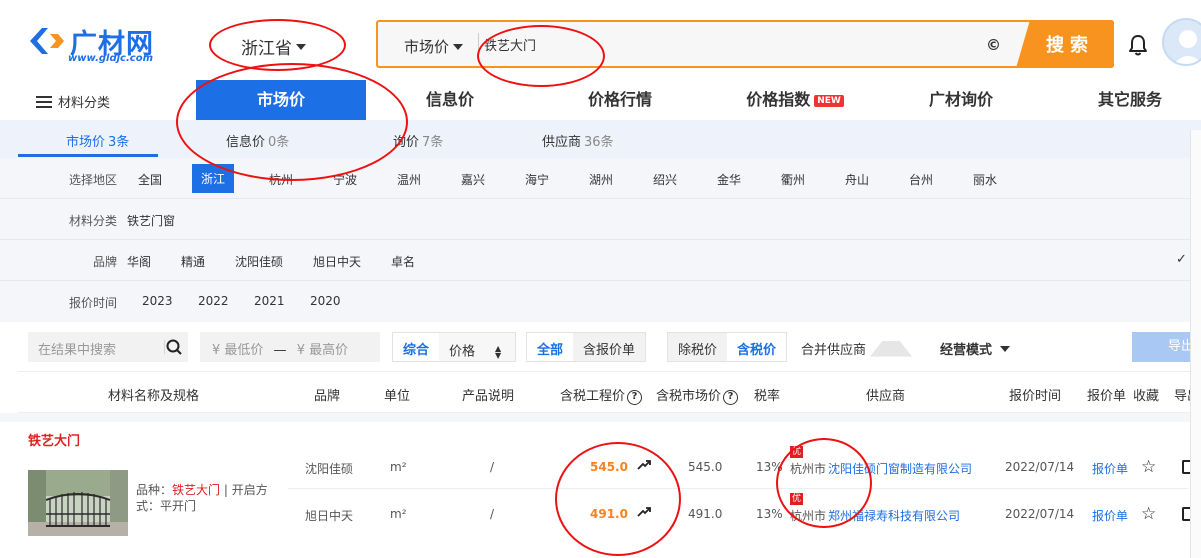 The image size is (1201, 558). What do you see at coordinates (857, 179) in the screenshot?
I see `region-option: 舟山` at bounding box center [857, 179].